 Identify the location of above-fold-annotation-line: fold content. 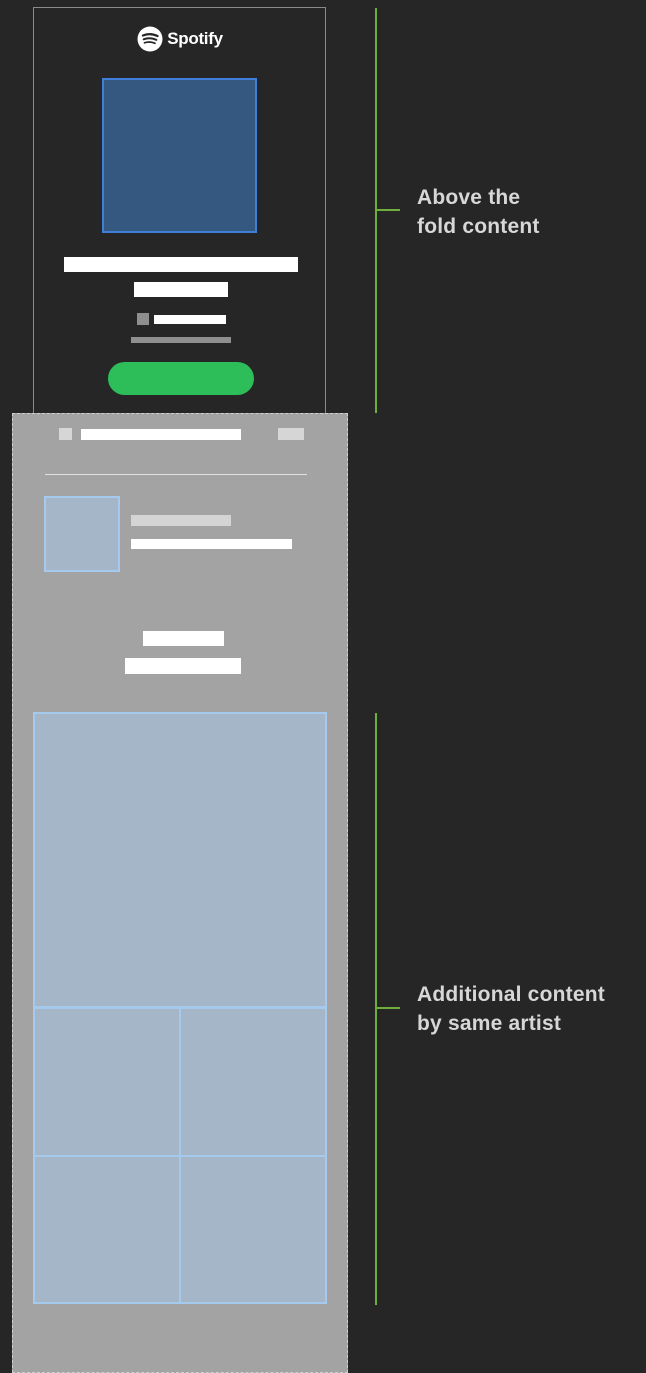
(478, 226).